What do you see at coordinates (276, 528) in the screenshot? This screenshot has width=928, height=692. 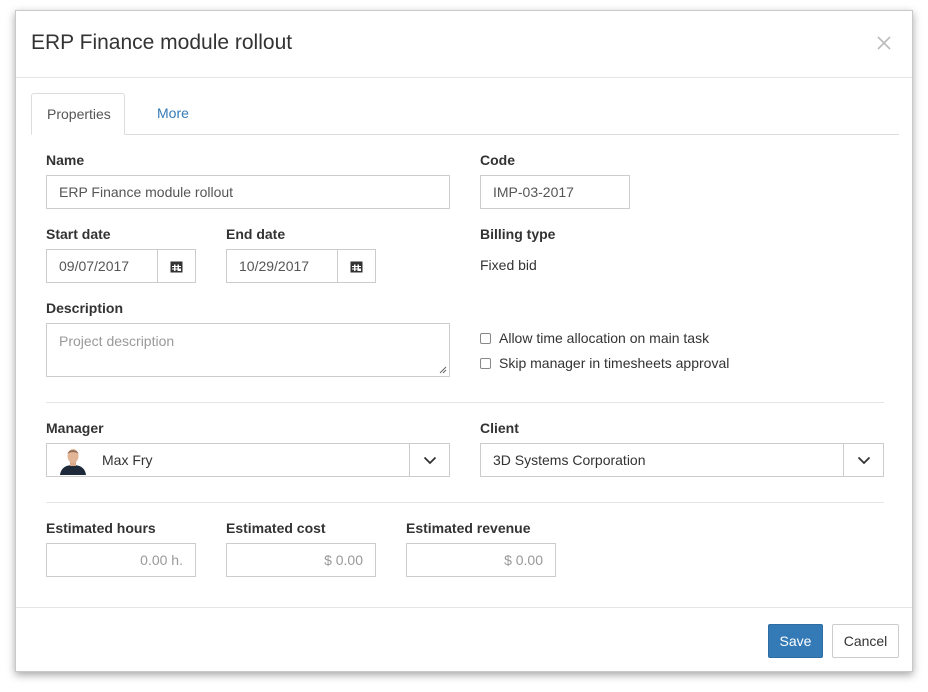 I see `estimated-cost-label: Estimated cost` at bounding box center [276, 528].